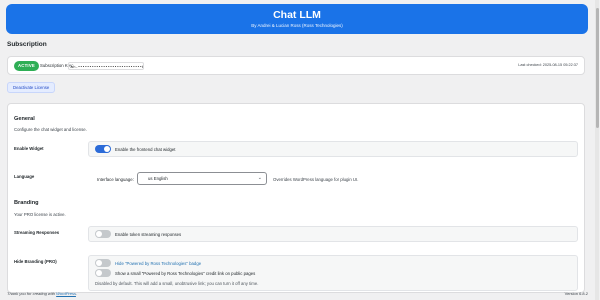 The image size is (600, 300). What do you see at coordinates (24, 176) in the screenshot?
I see `language-label: Language` at bounding box center [24, 176].